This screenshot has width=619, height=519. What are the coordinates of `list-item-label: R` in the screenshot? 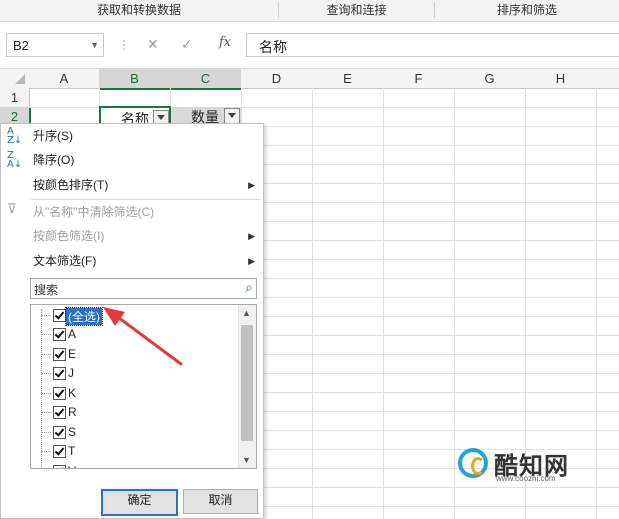 It's located at (72, 412).